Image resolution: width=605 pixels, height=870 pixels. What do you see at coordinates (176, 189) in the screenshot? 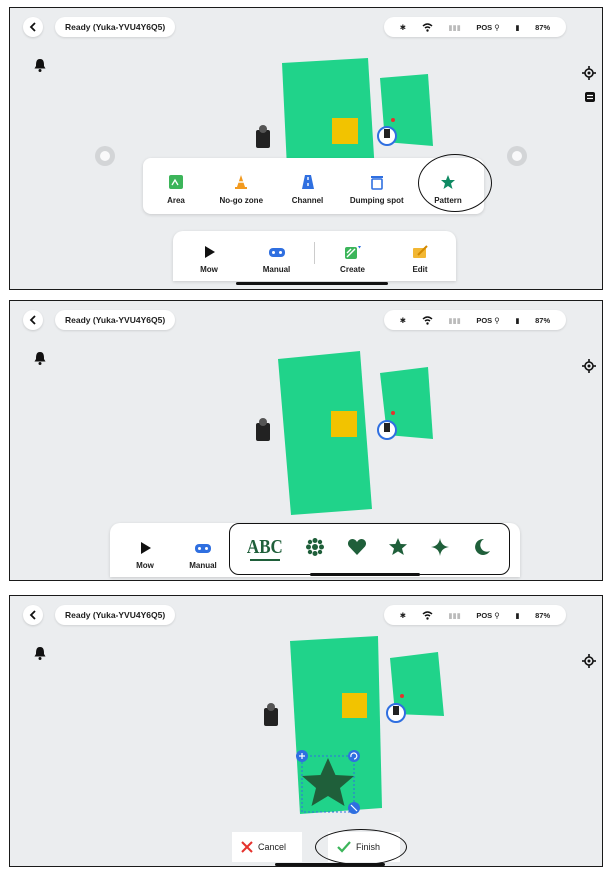
I see `menu-item-area: Area` at bounding box center [176, 189].